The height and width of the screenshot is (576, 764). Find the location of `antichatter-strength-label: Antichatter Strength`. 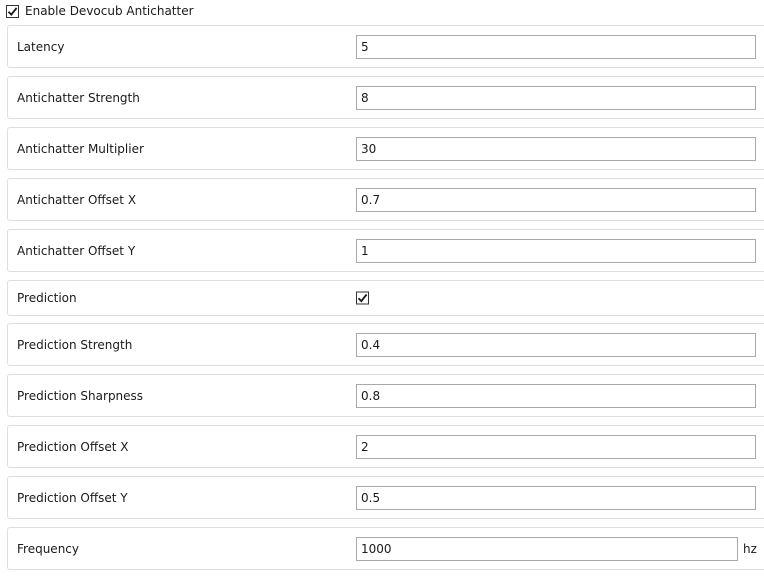

antichatter-strength-label: Antichatter Strength is located at coordinates (78, 97).